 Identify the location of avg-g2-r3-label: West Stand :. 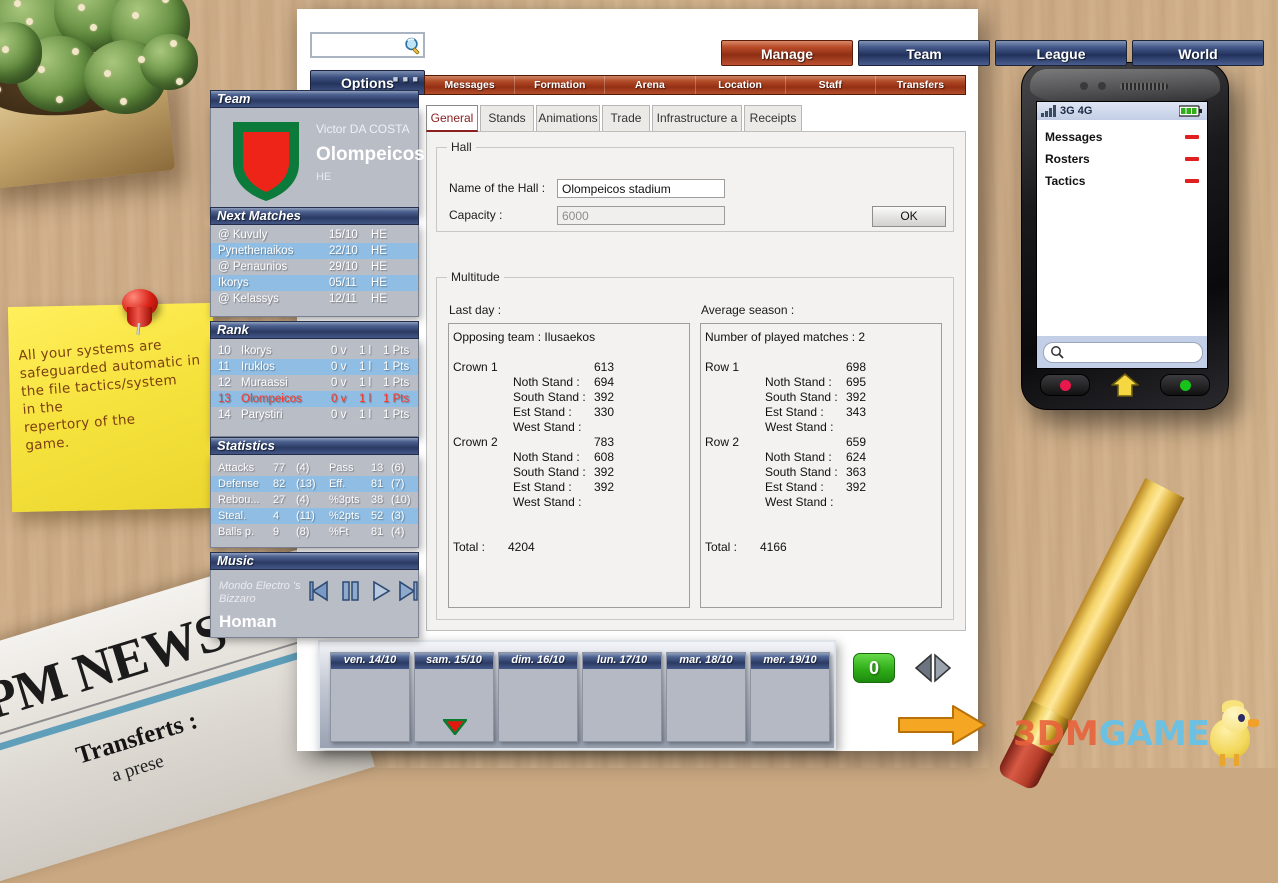
(799, 502).